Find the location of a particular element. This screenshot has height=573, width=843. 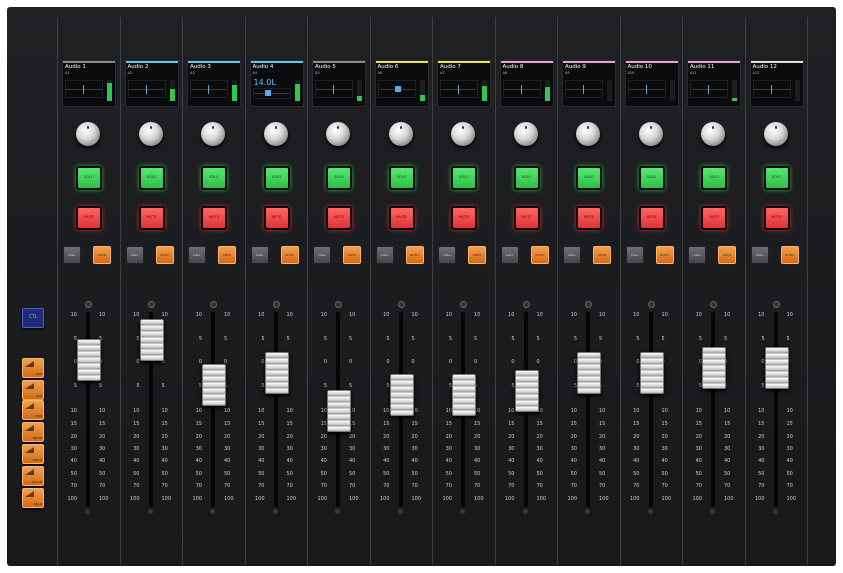

scale-label: 50 is located at coordinates (727, 474).